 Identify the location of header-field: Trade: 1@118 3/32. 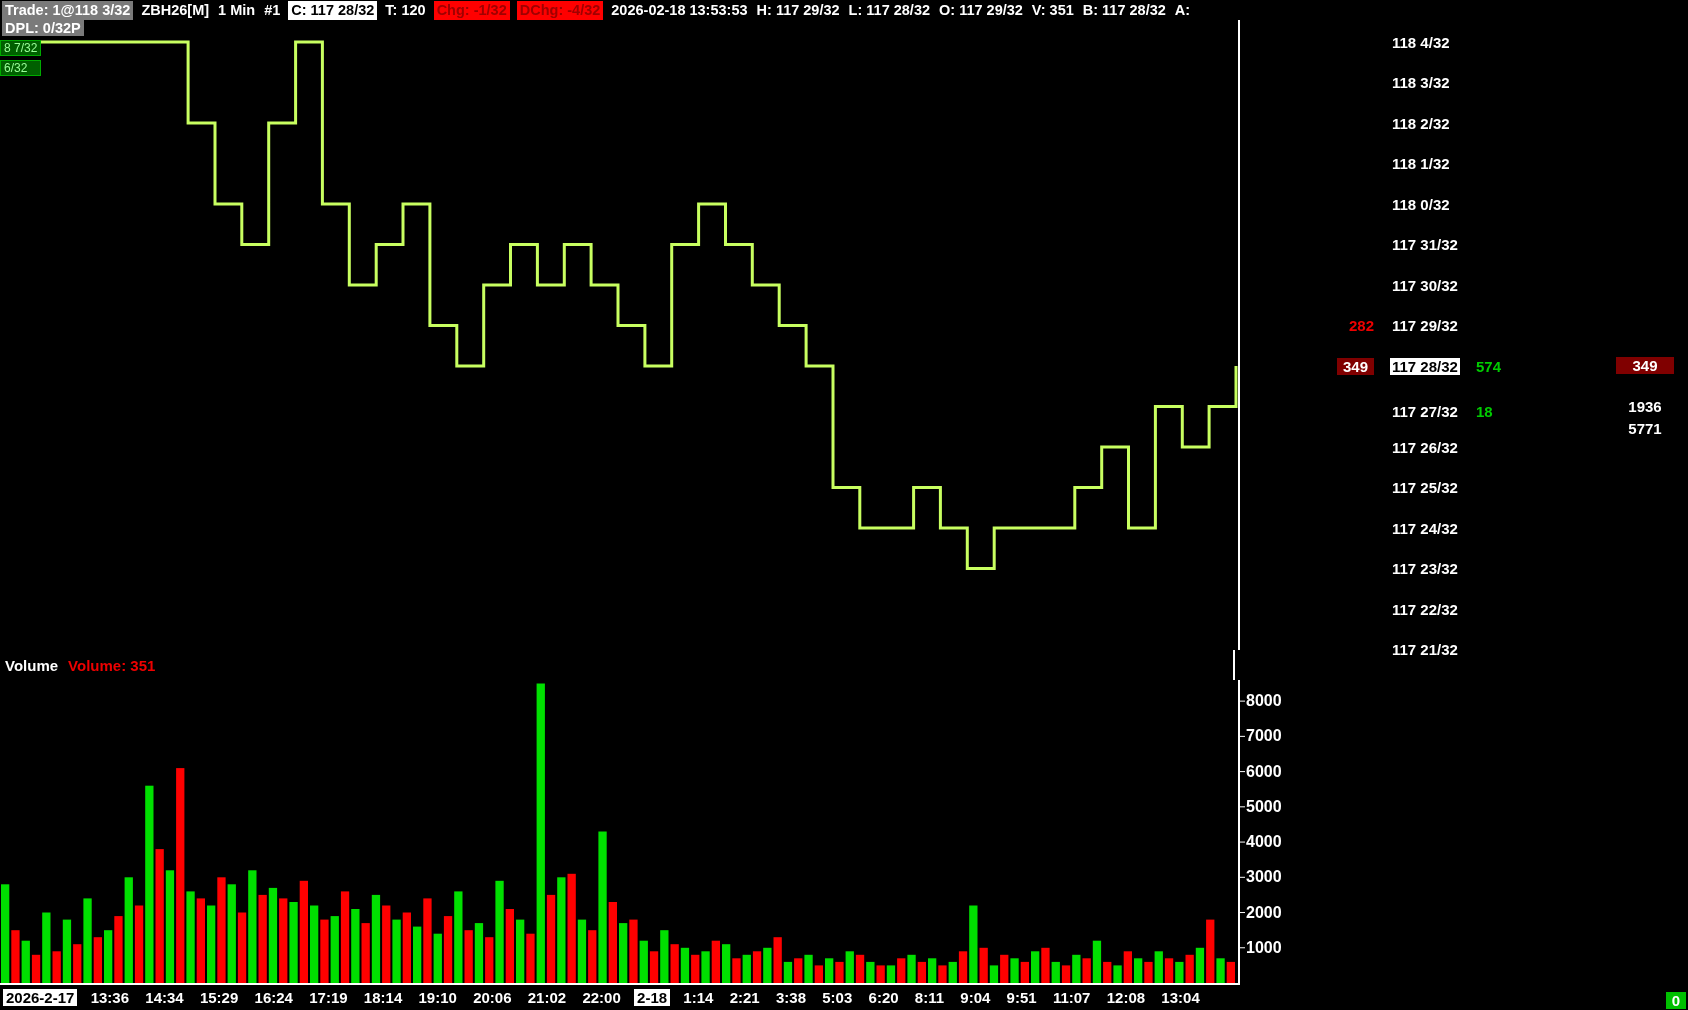
(68, 10).